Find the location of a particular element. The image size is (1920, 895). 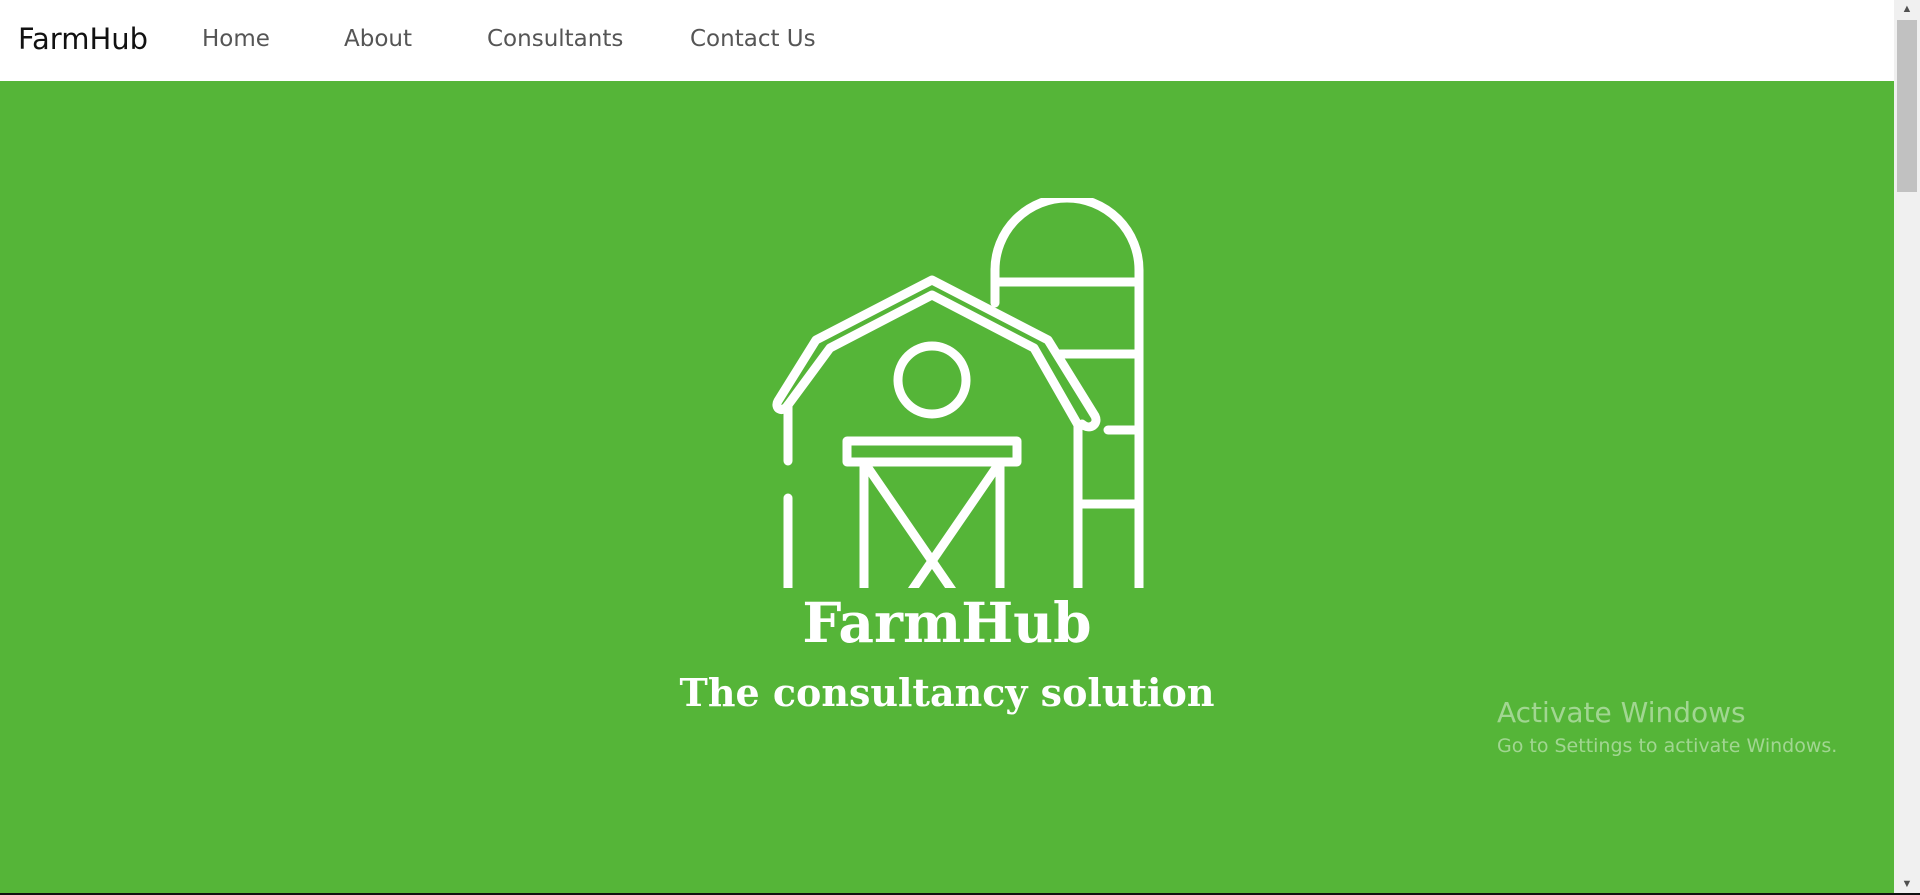

vertical-scrollbar: ▲ ▼ is located at coordinates (1907, 446).